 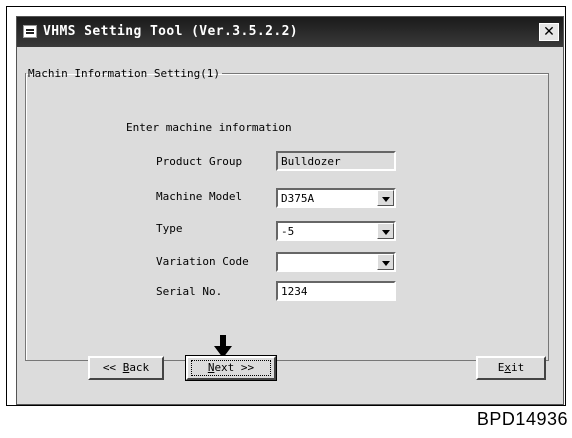 What do you see at coordinates (169, 228) in the screenshot?
I see `type-label: Type` at bounding box center [169, 228].